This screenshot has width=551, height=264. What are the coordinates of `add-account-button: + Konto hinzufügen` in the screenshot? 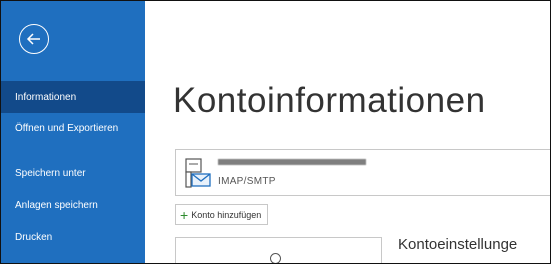 It's located at (222, 214).